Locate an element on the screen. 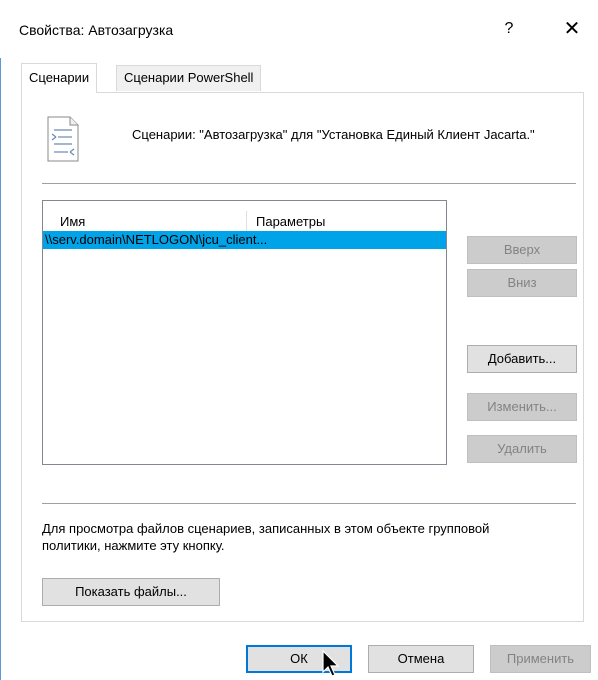 The height and width of the screenshot is (680, 598). move-down-button: Вниз is located at coordinates (522, 283).